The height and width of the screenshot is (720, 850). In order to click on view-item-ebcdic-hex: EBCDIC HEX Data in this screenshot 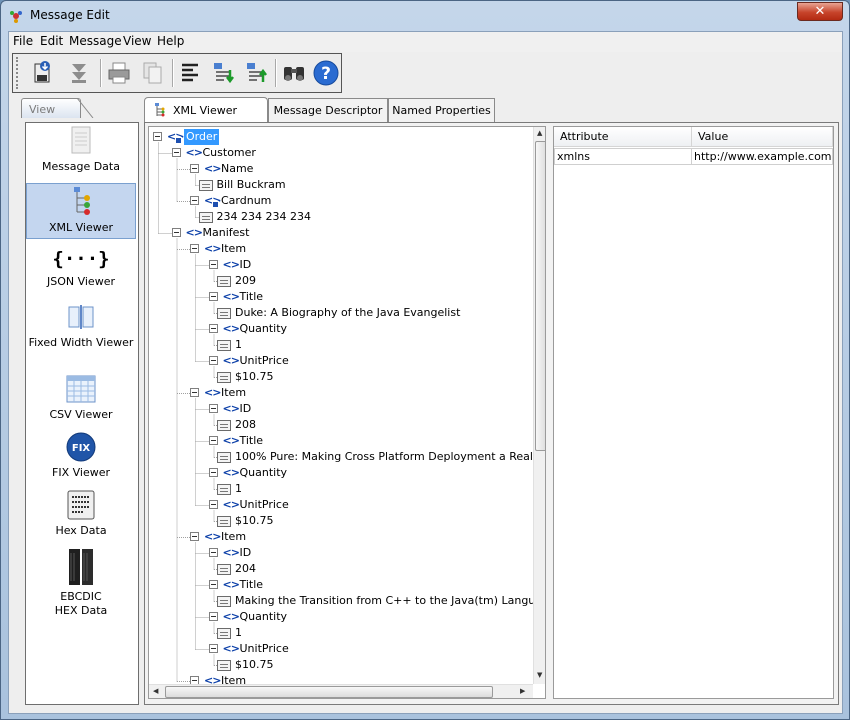, I will do `click(81, 583)`.